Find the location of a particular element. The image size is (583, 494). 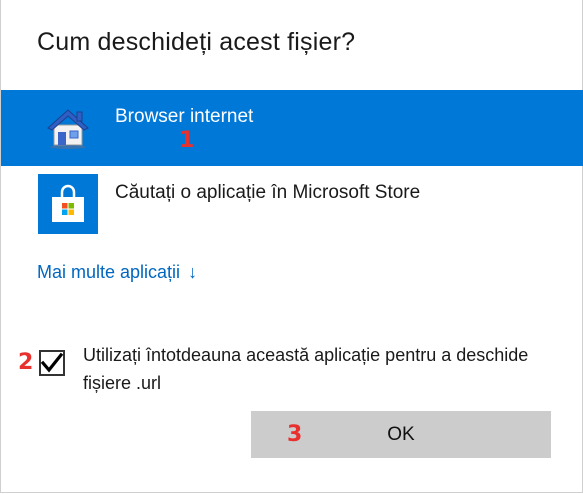

chevron-down-icon: ↓ is located at coordinates (193, 272).